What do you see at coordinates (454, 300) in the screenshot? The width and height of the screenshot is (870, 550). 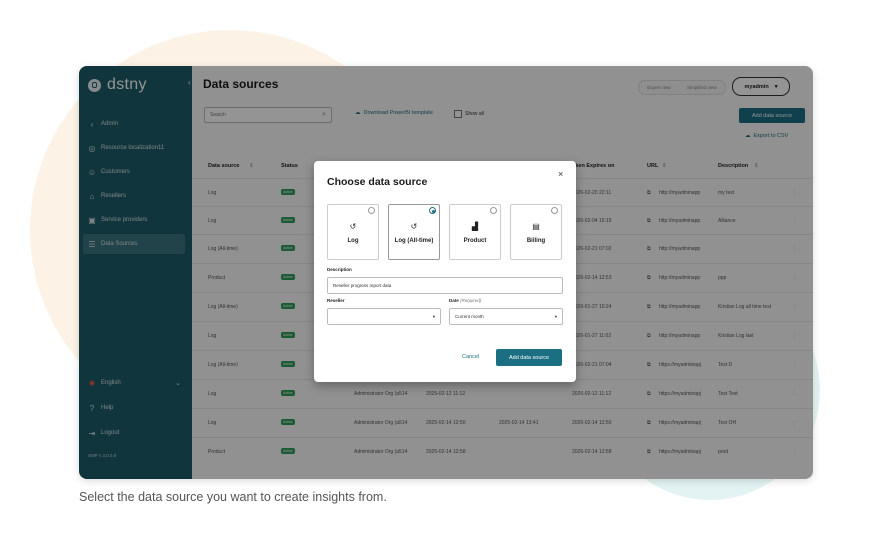 I see `date-label: Date` at bounding box center [454, 300].